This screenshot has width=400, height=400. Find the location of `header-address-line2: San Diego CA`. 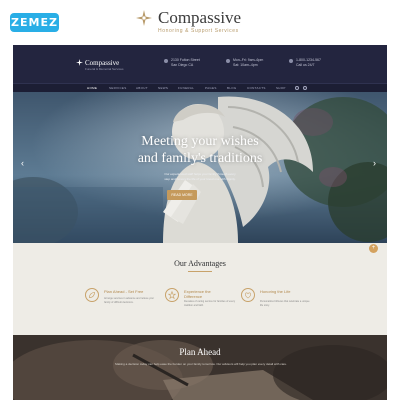

header-address-line2: San Diego CA is located at coordinates (182, 65).